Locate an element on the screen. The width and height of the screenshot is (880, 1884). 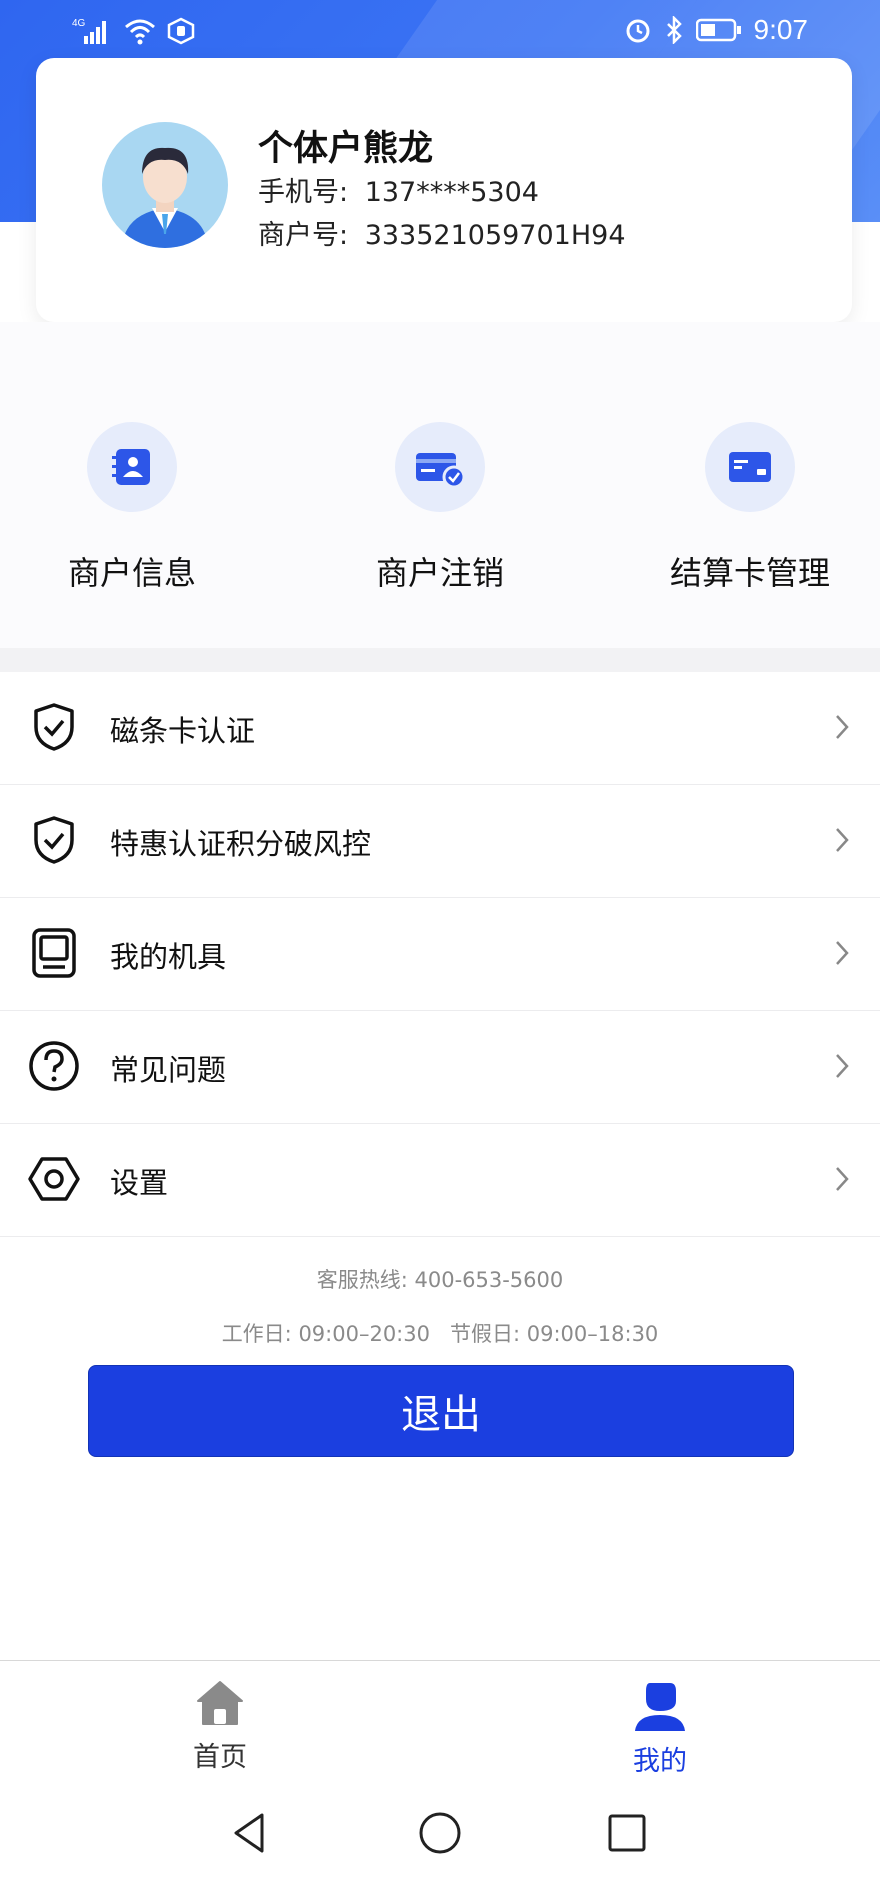
bank-card-icon is located at coordinates (750, 467).